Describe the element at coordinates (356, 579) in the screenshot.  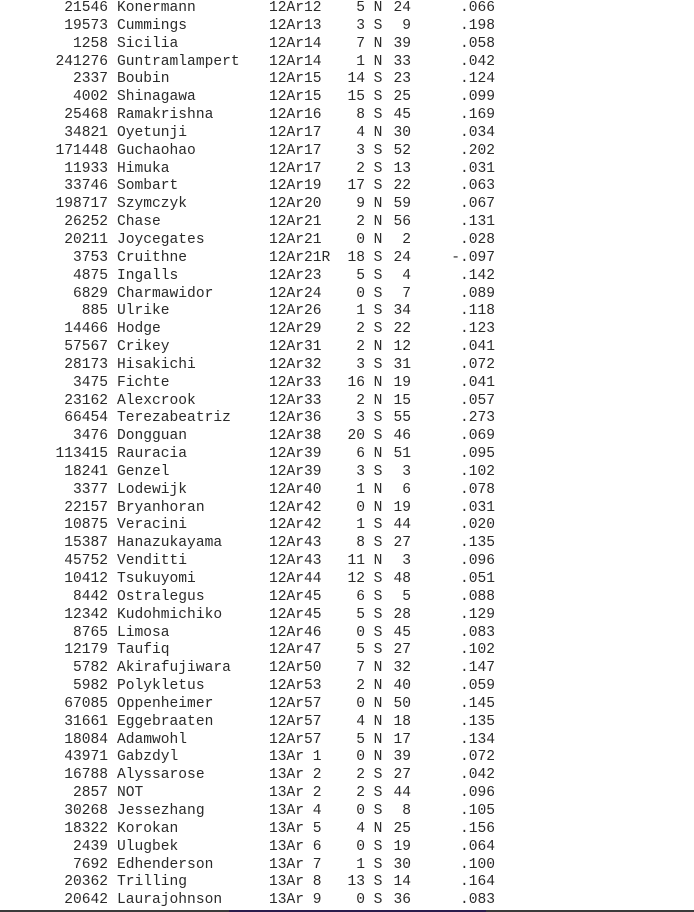
I see `declination-degrees: 12` at that location.